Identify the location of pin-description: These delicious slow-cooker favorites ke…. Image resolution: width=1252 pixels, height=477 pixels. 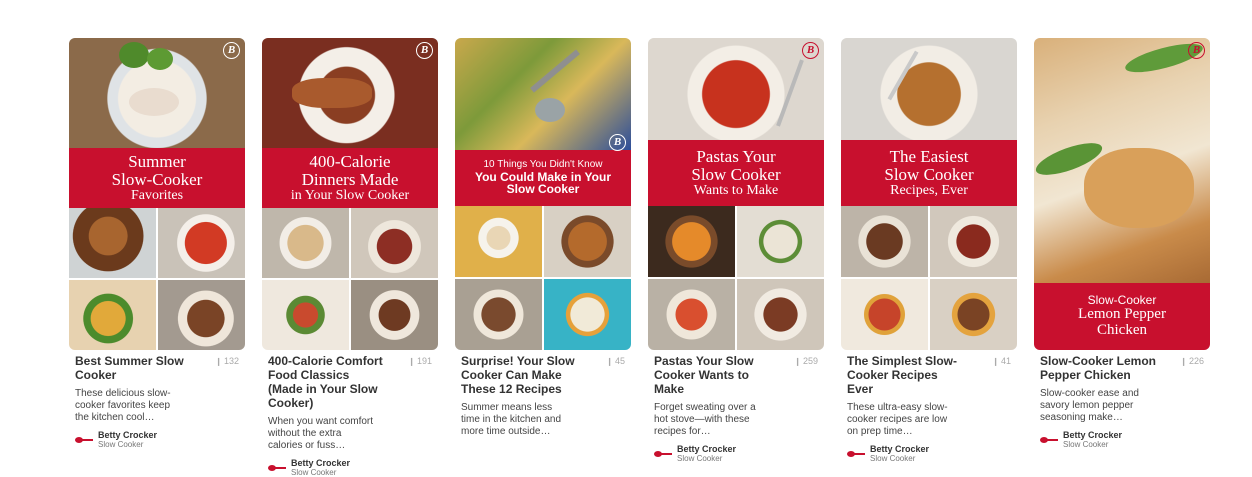
(123, 405).